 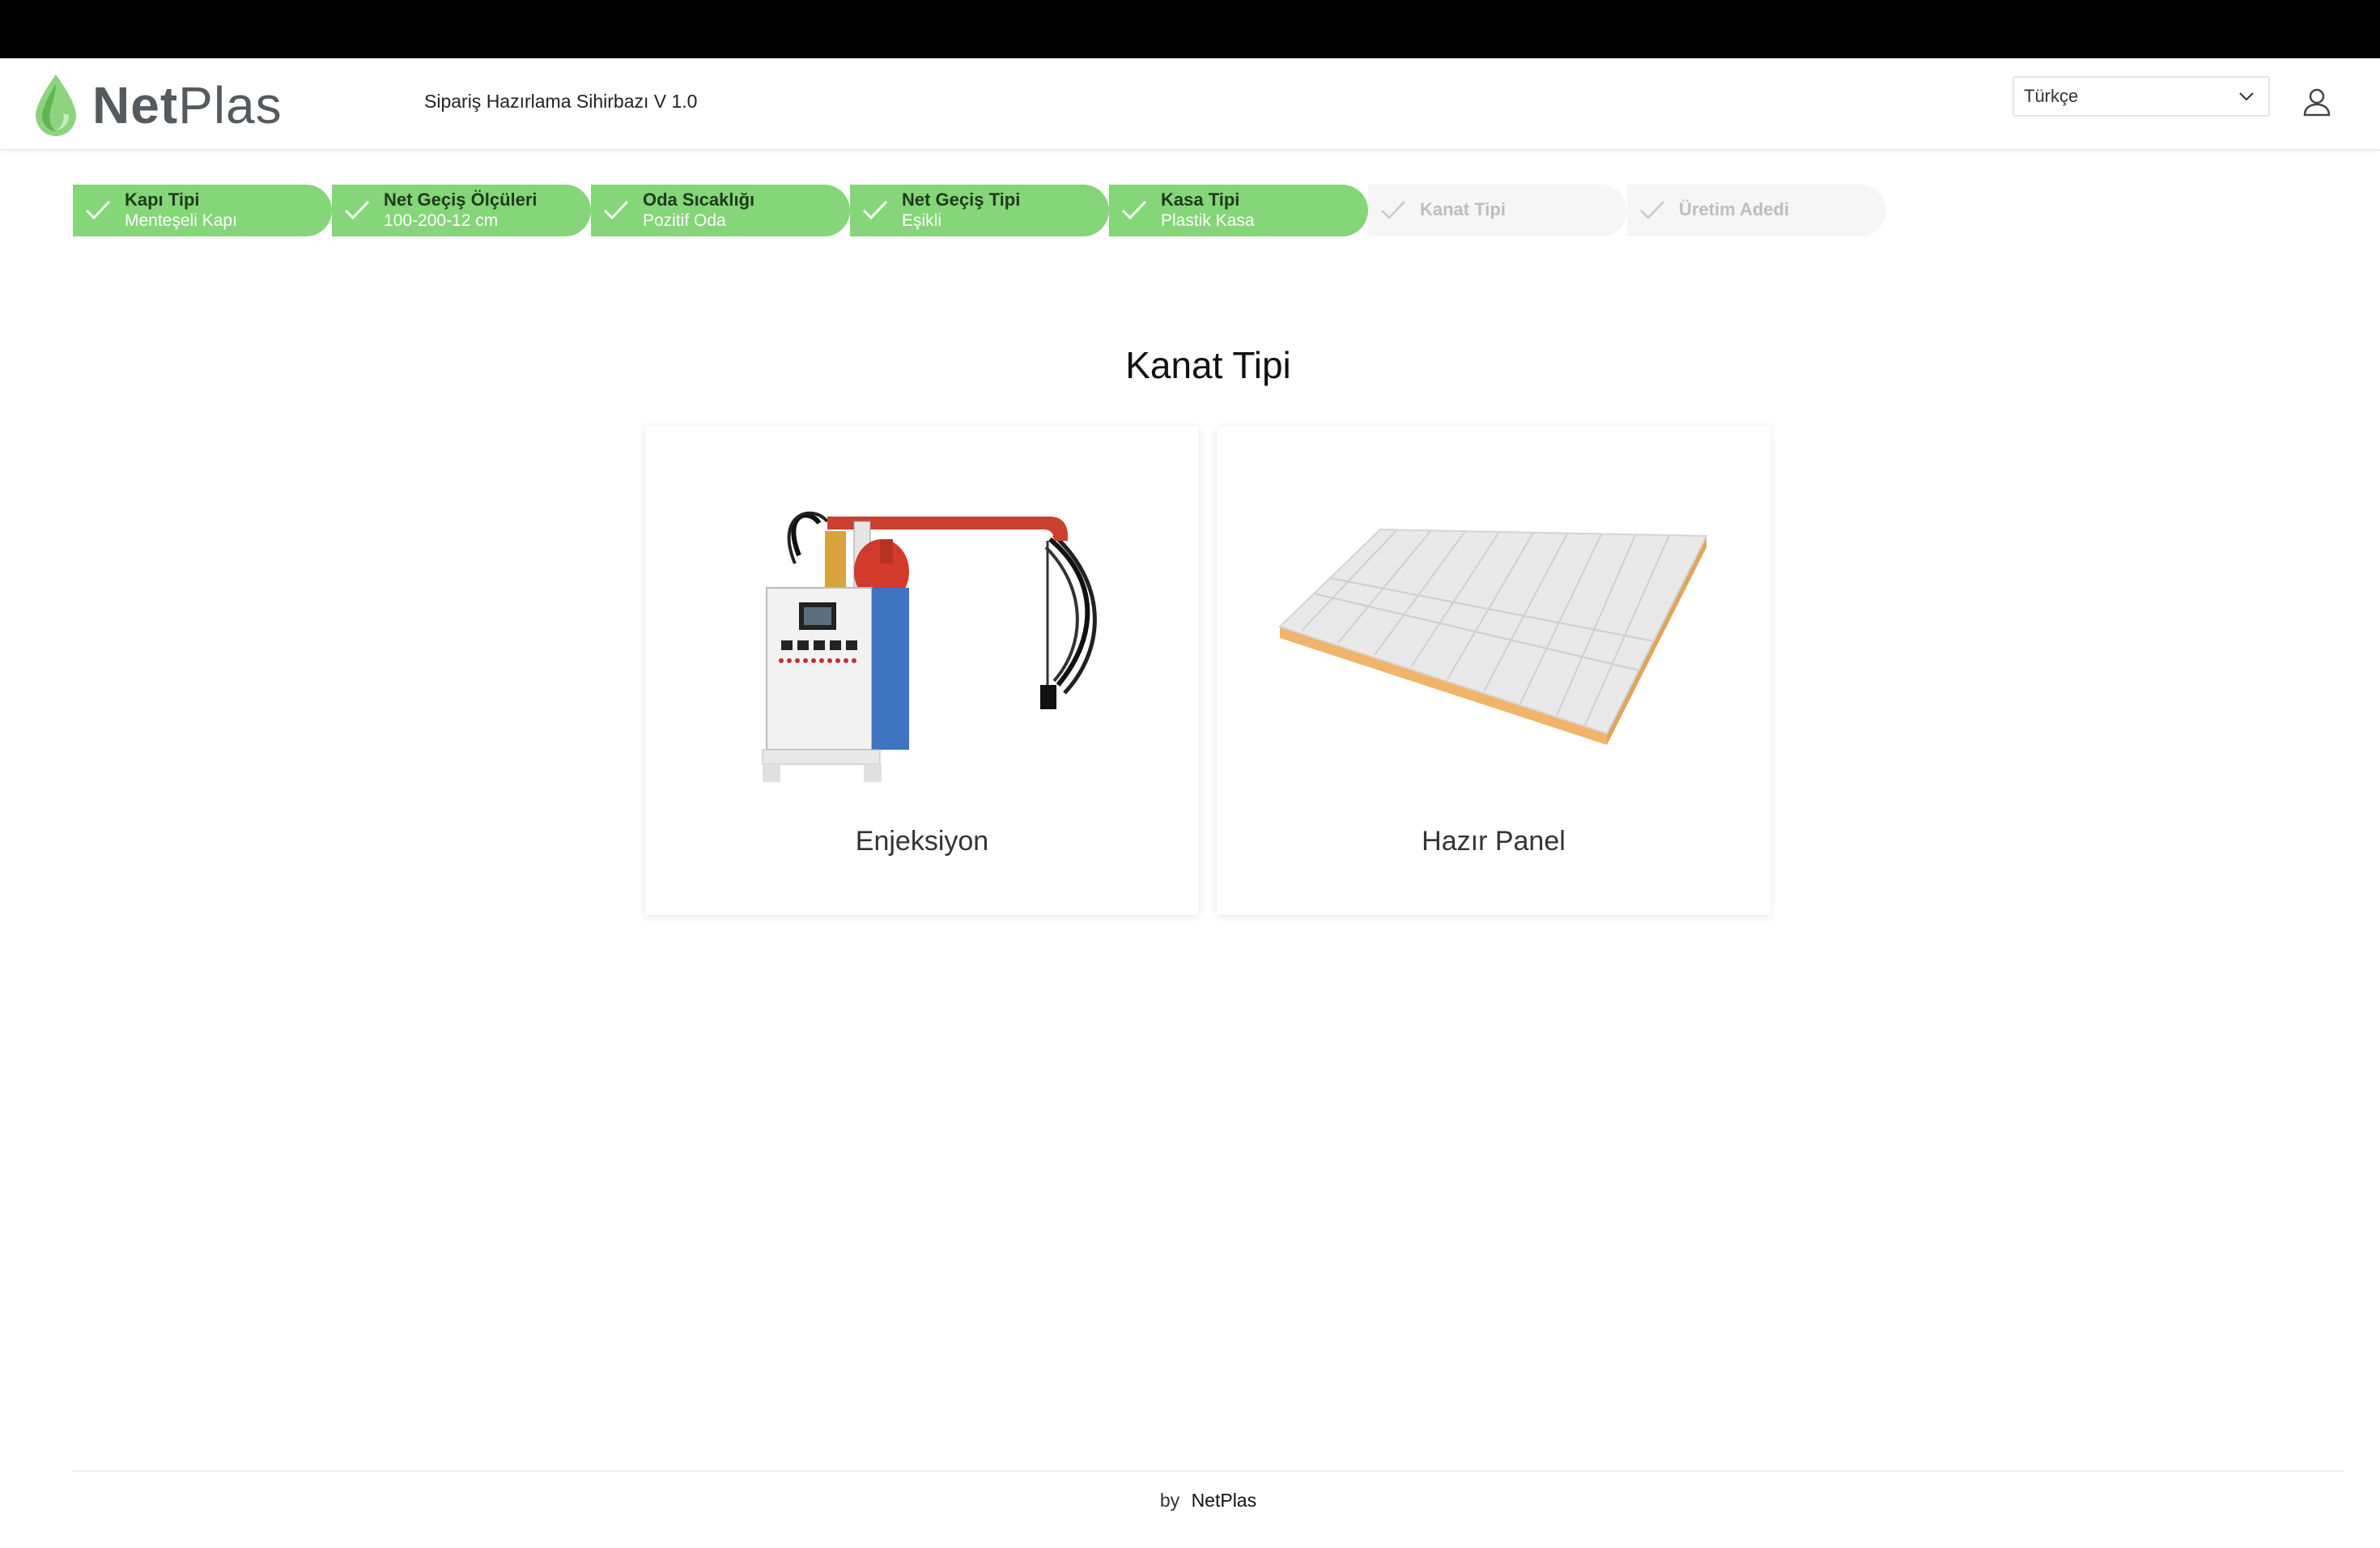 I want to click on option-label: Enjeksiyon, so click(x=922, y=842).